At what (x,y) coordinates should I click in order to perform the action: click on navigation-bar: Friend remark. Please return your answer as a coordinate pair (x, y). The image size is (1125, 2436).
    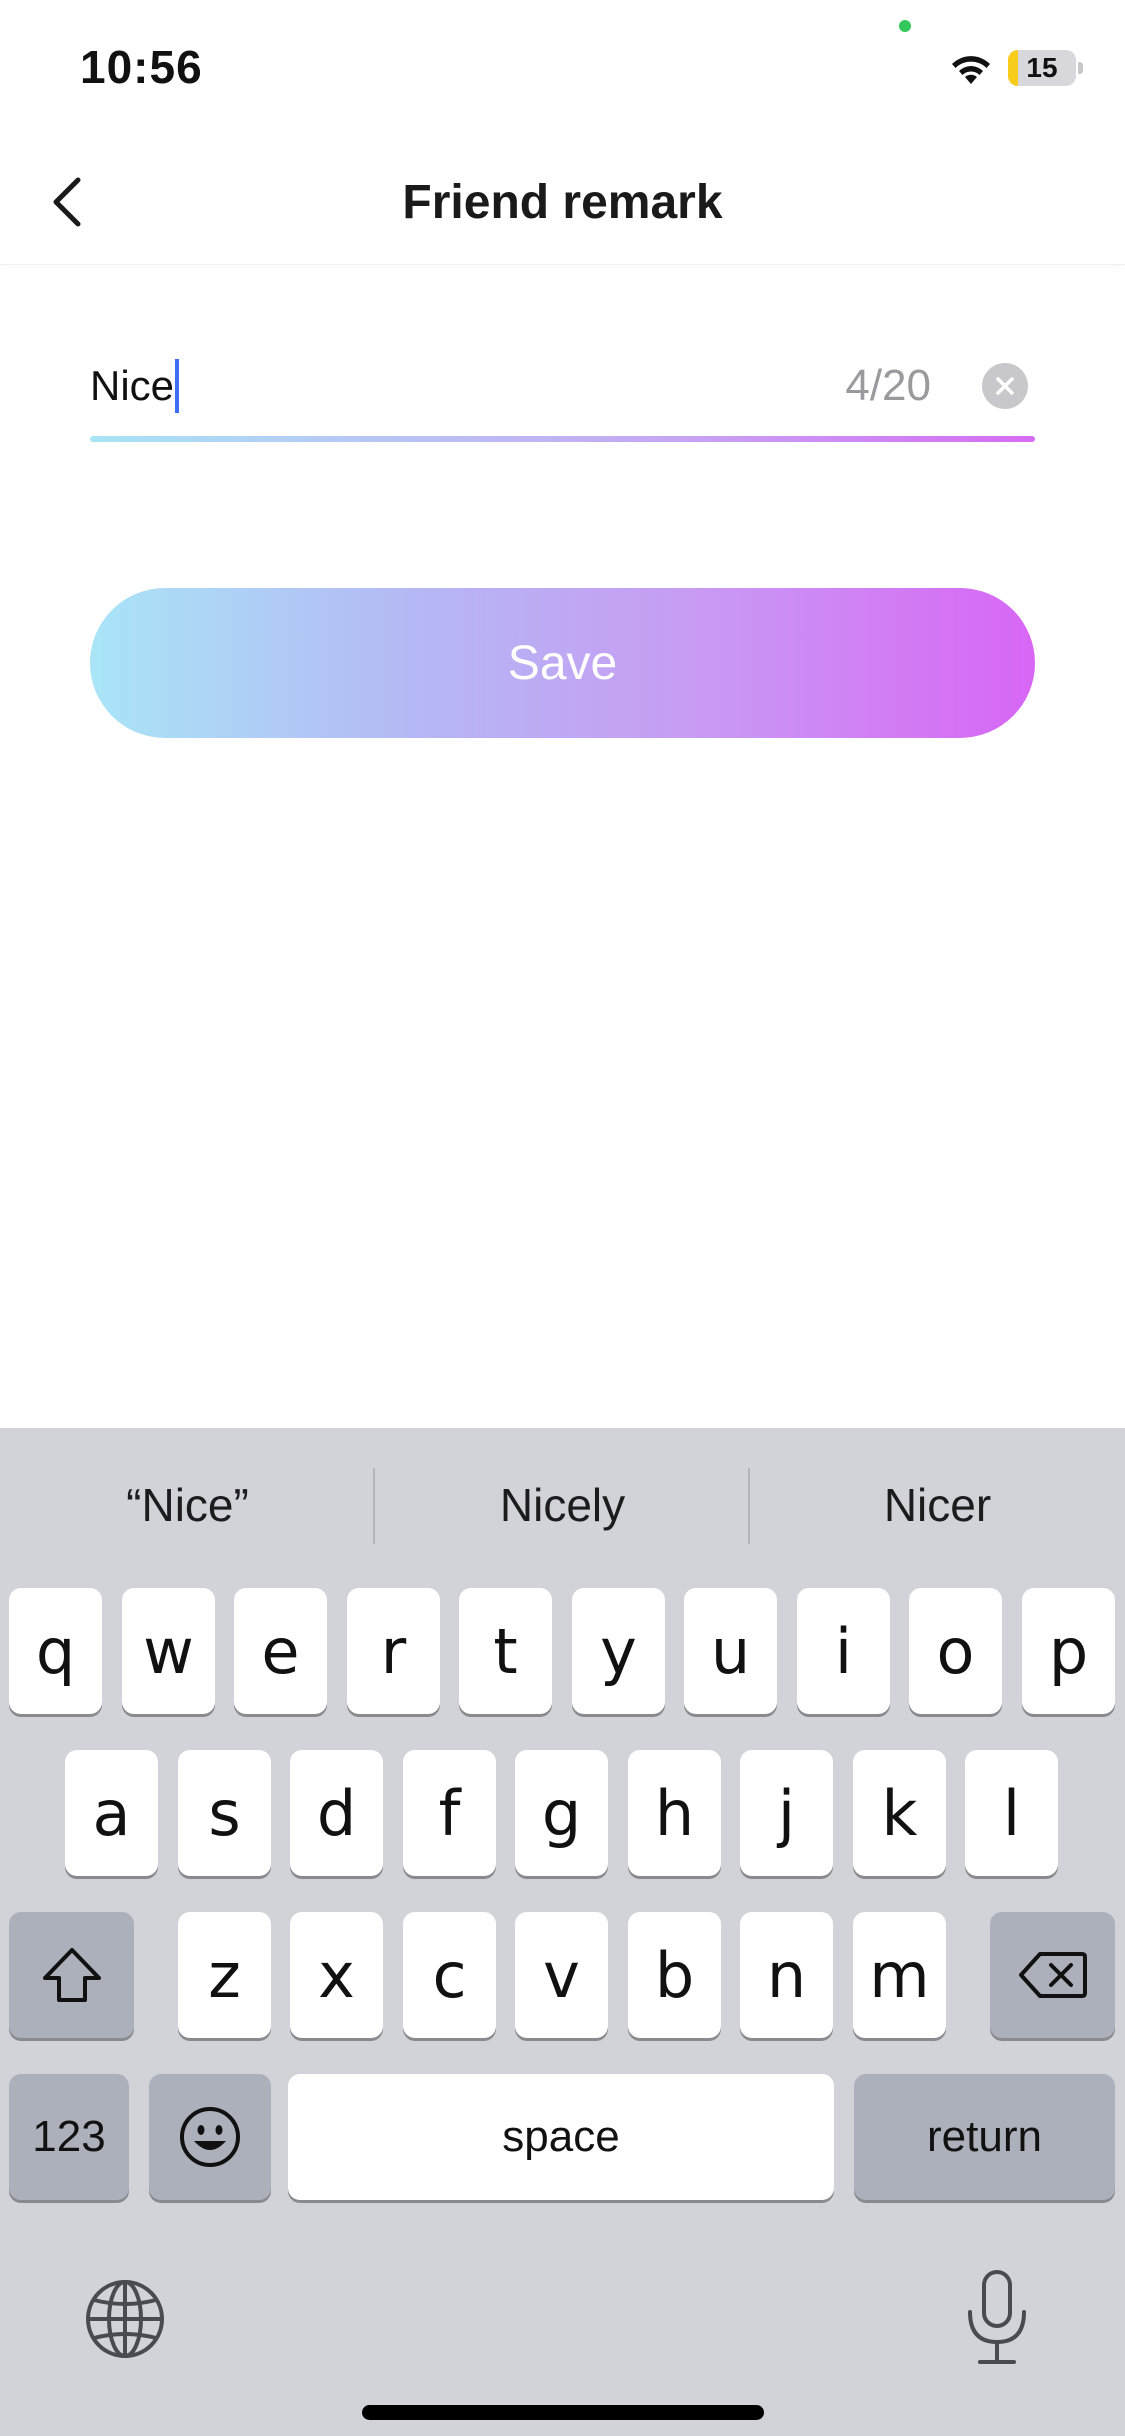
    Looking at the image, I should click on (562, 202).